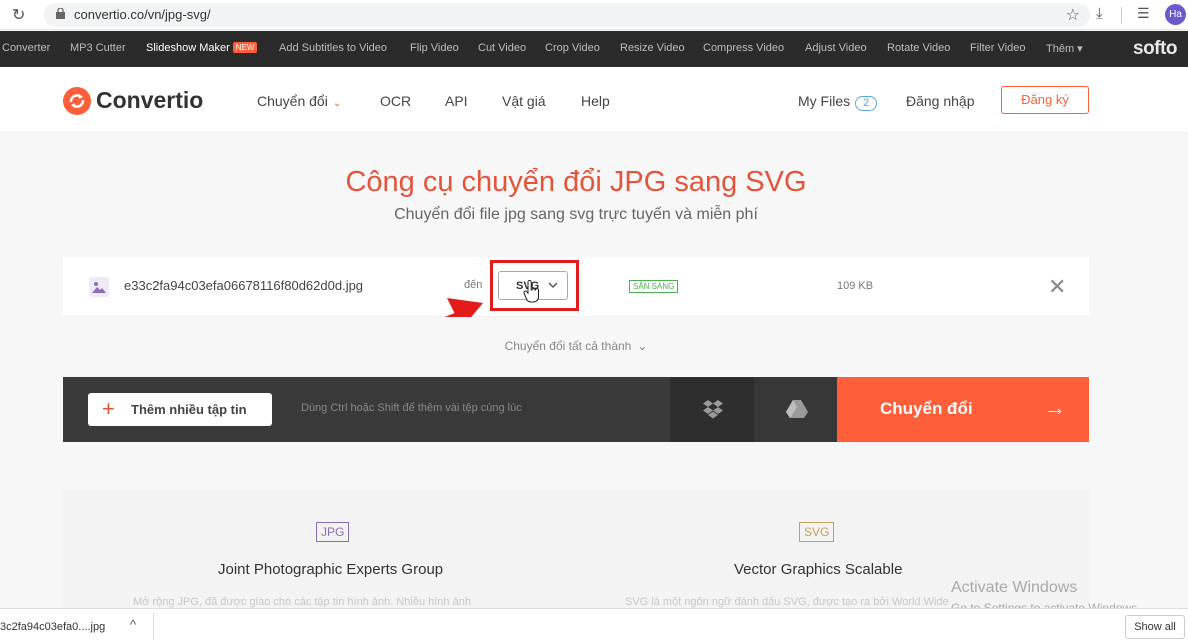 This screenshot has height=643, width=1188. I want to click on softo-item-slideshow-maker: Slideshow Maker NEW, so click(202, 48).